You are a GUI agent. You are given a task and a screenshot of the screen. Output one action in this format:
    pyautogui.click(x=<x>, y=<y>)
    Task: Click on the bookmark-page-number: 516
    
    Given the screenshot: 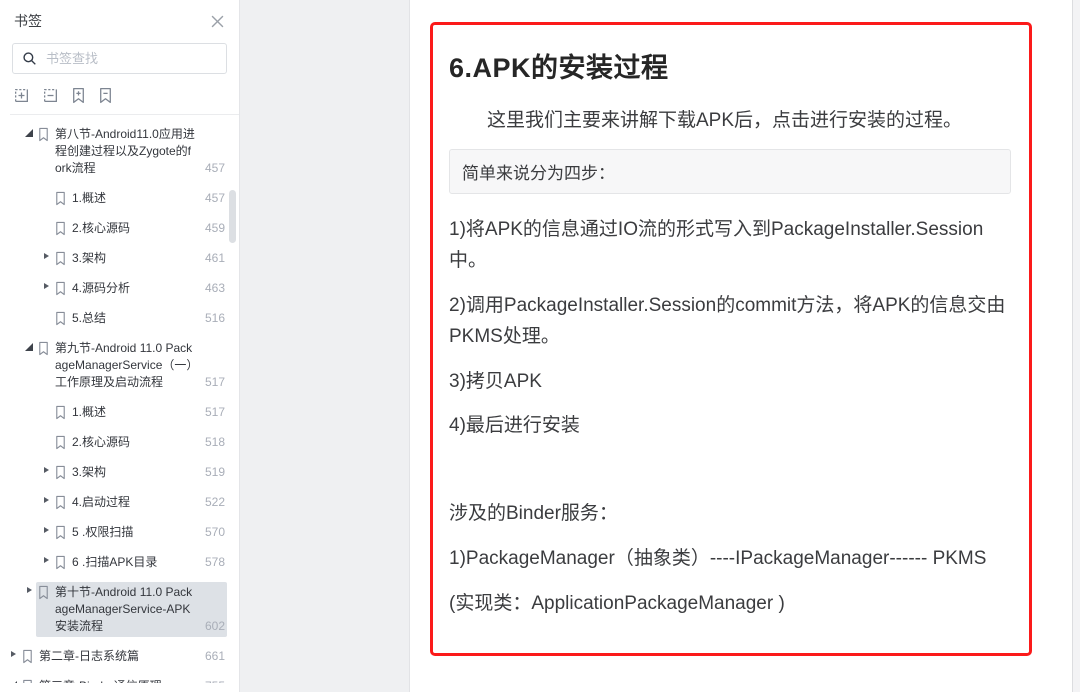 What is the action you would take?
    pyautogui.click(x=214, y=318)
    